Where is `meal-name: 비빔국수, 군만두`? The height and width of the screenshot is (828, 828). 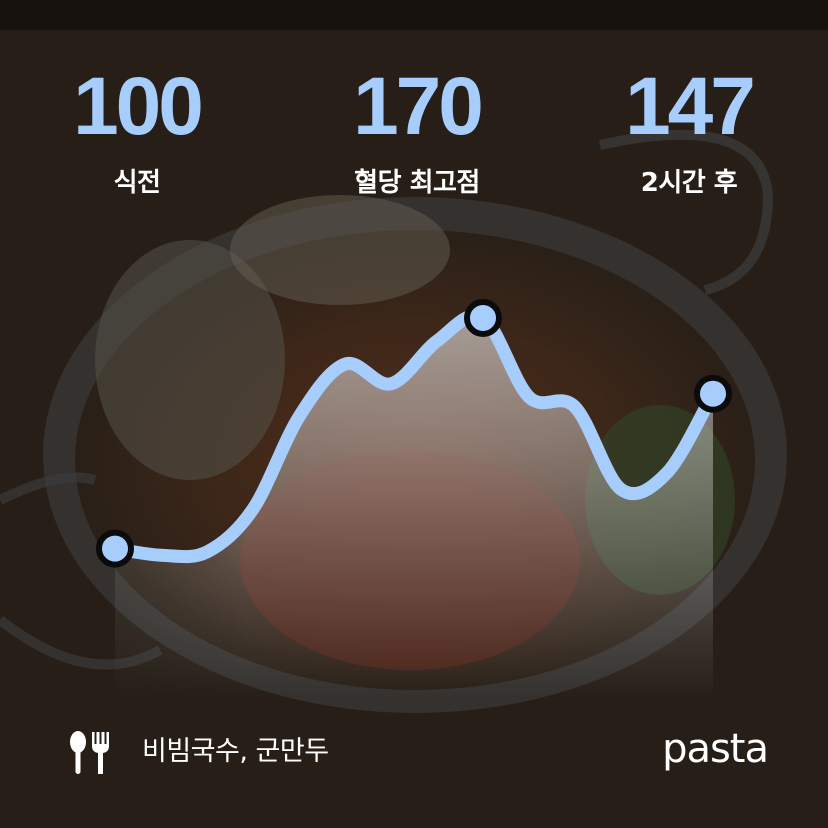
meal-name: 비빔국수, 군만두 is located at coordinates (235, 751).